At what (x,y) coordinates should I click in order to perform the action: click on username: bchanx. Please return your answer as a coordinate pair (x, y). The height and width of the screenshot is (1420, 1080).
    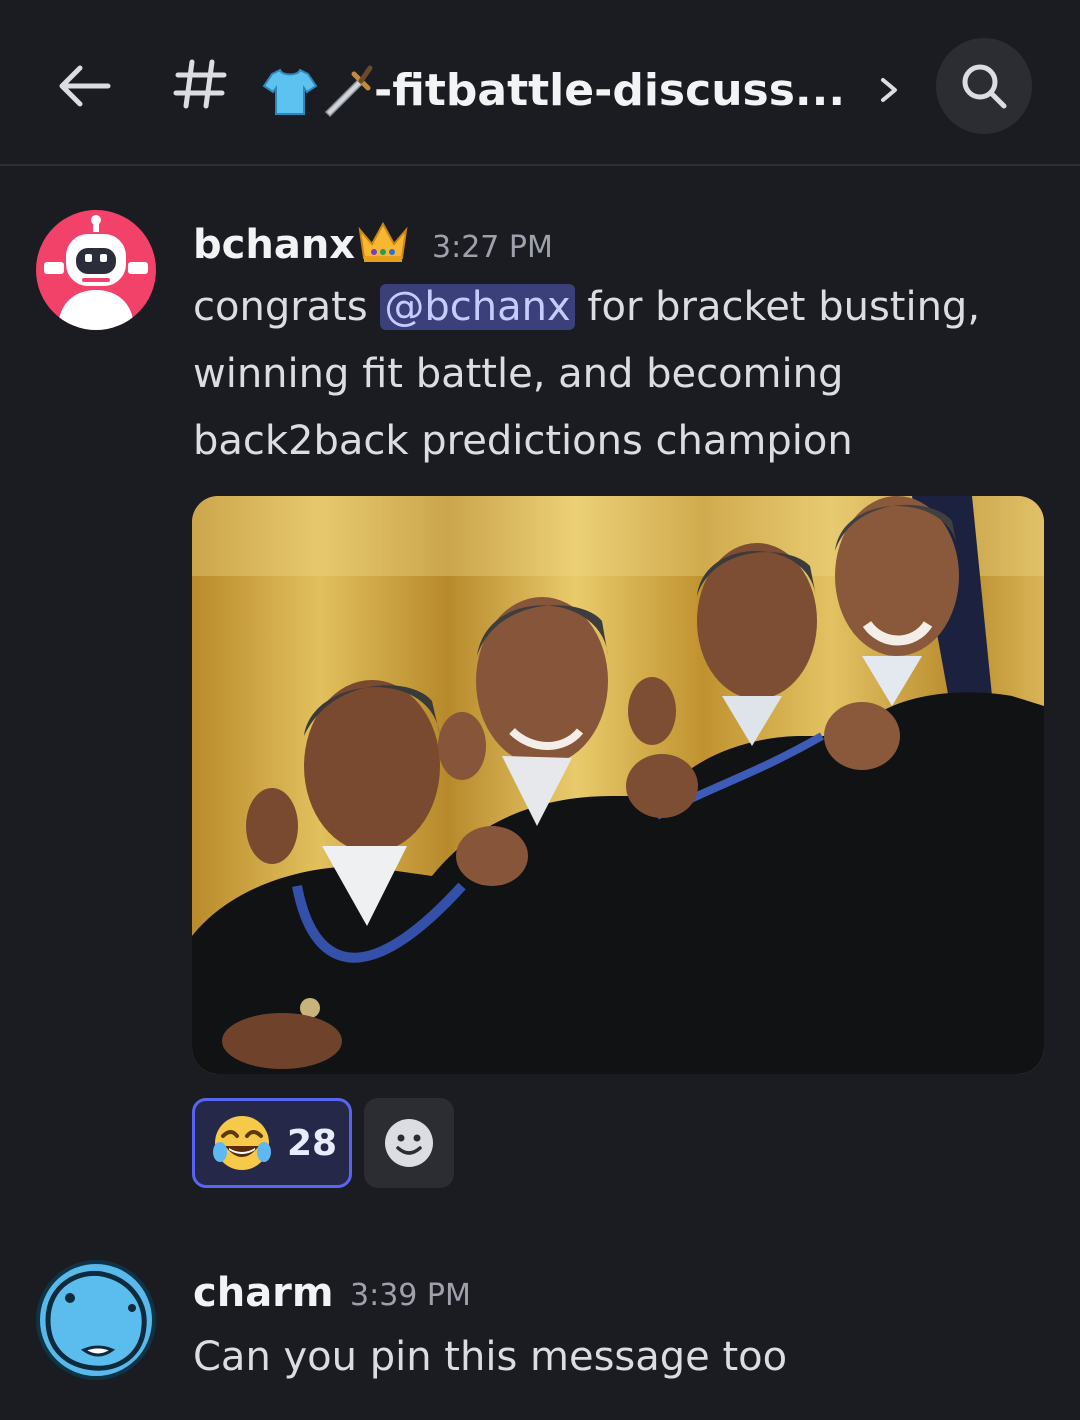
    Looking at the image, I should click on (274, 245).